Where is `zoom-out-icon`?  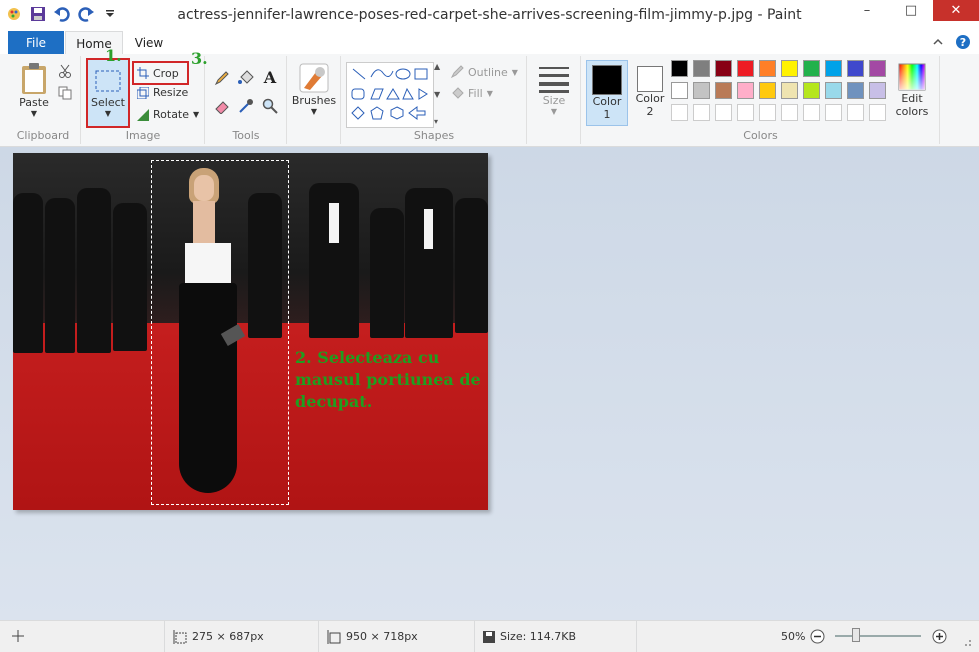 zoom-out-icon is located at coordinates (817, 638).